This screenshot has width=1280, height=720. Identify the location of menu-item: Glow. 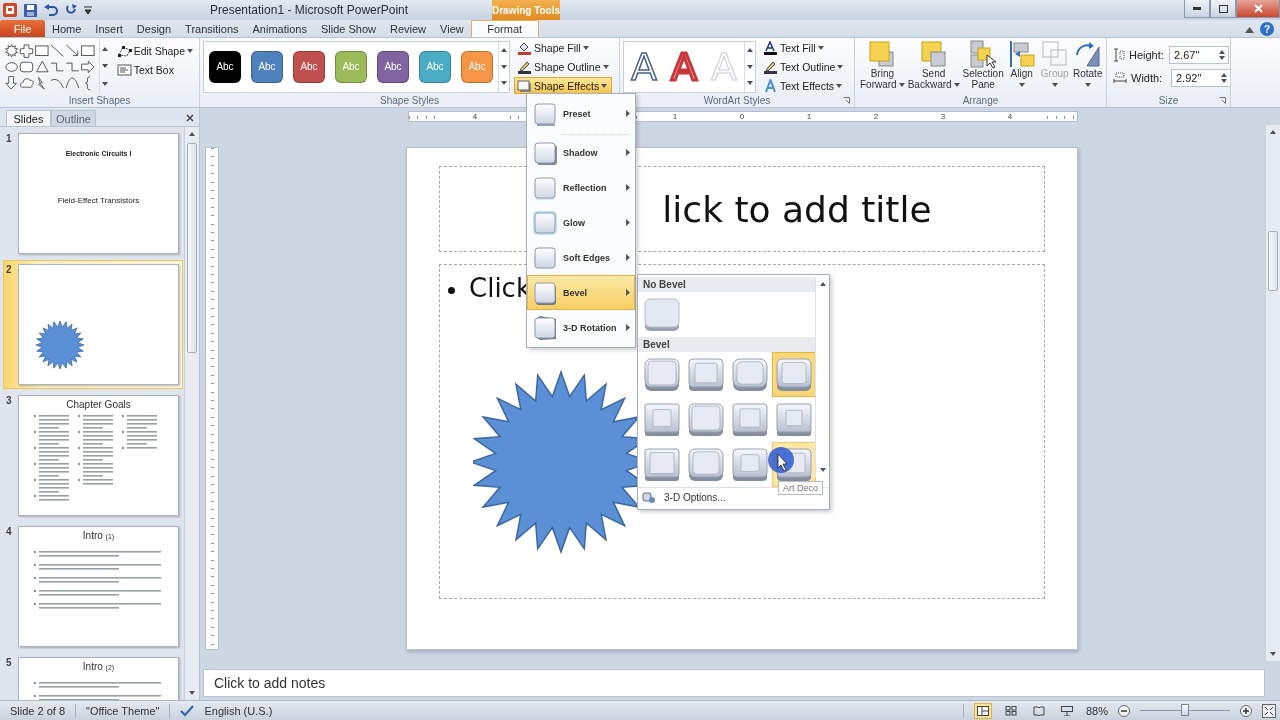
(581, 222).